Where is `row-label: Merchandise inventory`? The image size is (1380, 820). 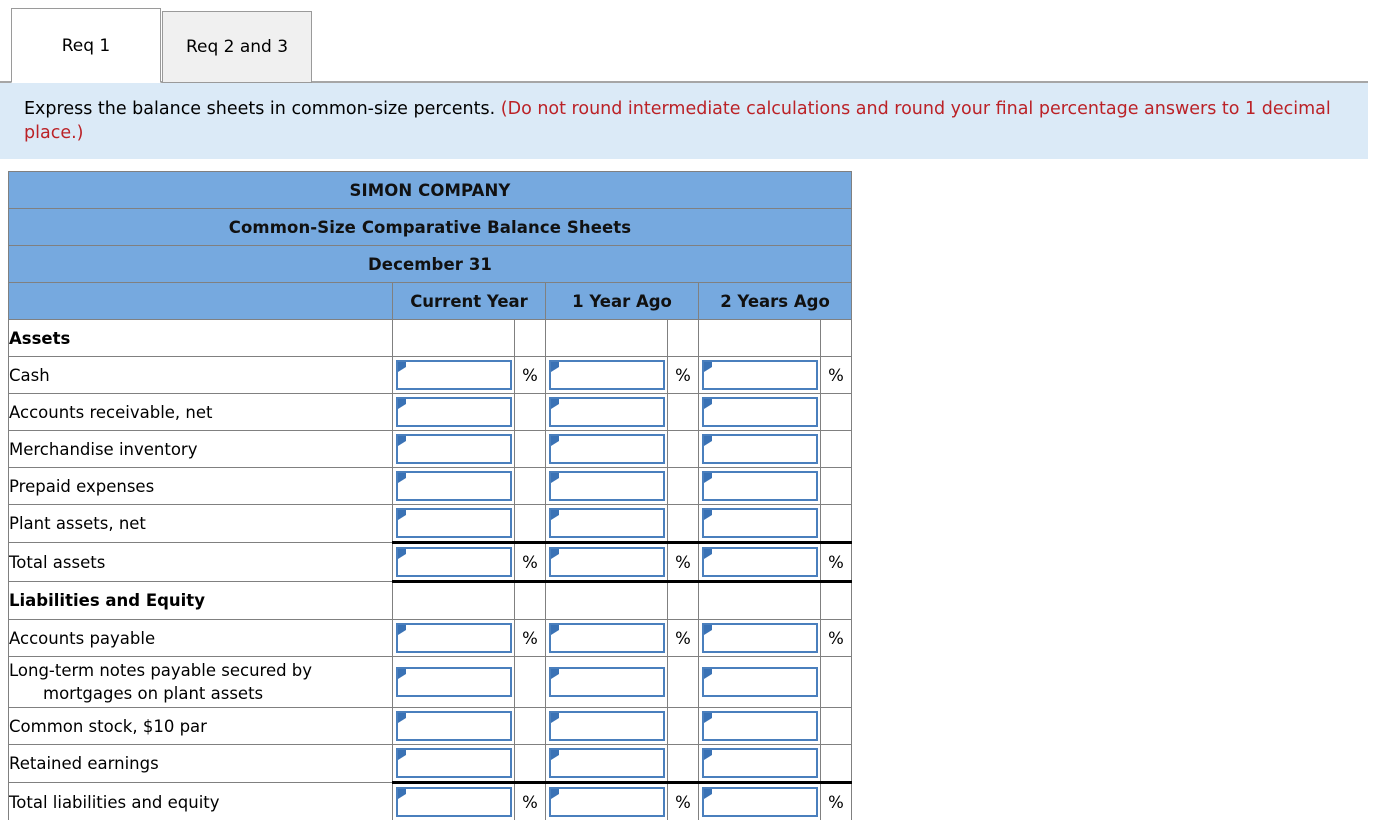
row-label: Merchandise inventory is located at coordinates (200, 449).